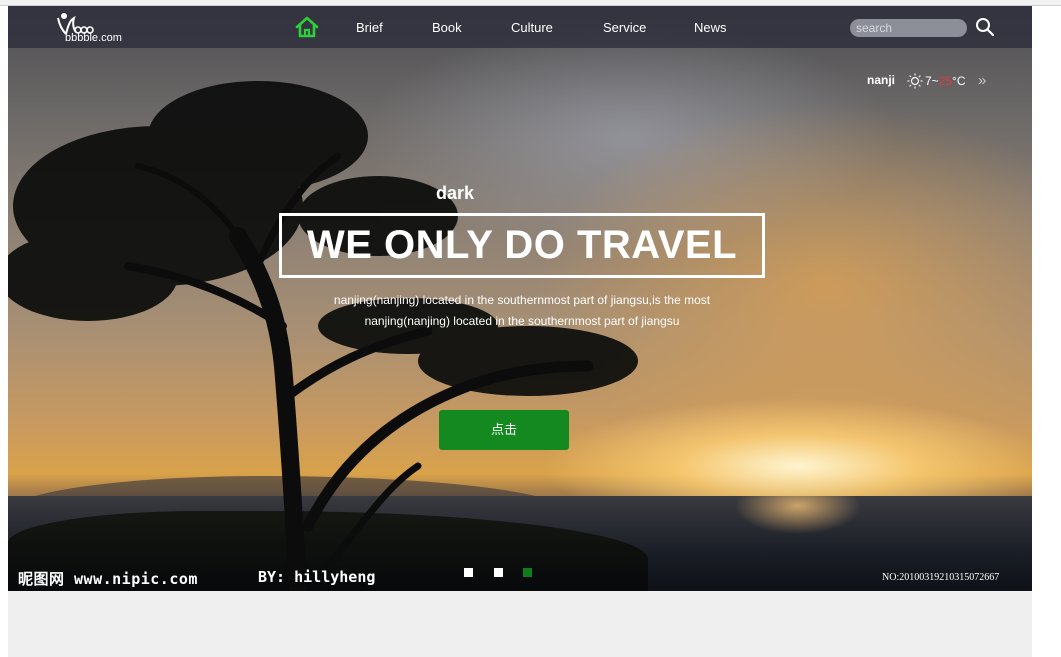  I want to click on search-input, so click(908, 28).